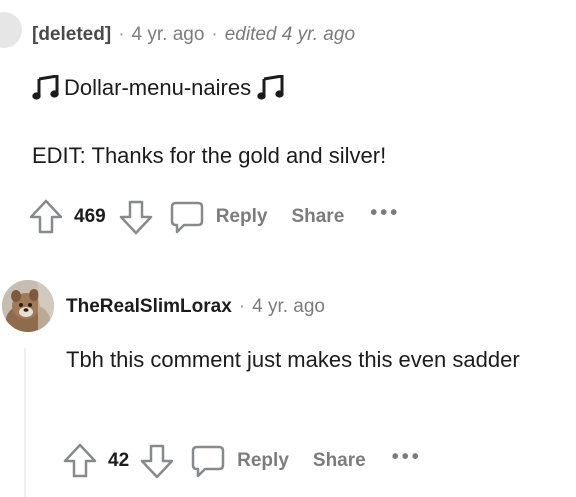  Describe the element at coordinates (25, 422) in the screenshot. I see `thread-line` at that location.